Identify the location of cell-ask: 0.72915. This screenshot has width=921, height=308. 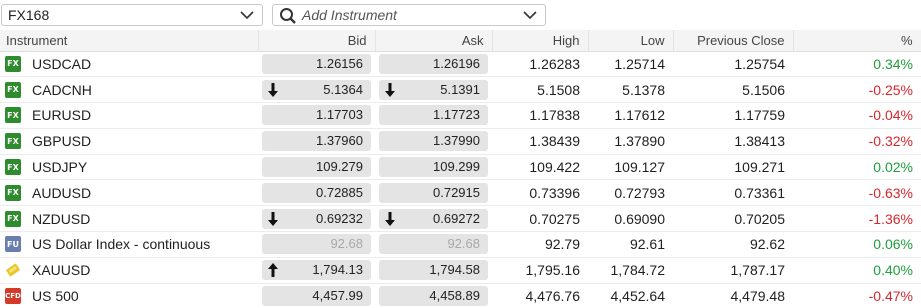
(433, 193).